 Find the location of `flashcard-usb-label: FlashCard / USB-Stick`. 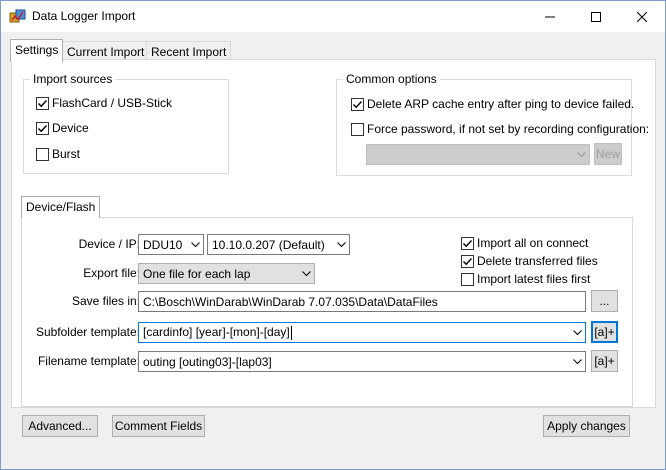

flashcard-usb-label: FlashCard / USB-Stick is located at coordinates (112, 103).